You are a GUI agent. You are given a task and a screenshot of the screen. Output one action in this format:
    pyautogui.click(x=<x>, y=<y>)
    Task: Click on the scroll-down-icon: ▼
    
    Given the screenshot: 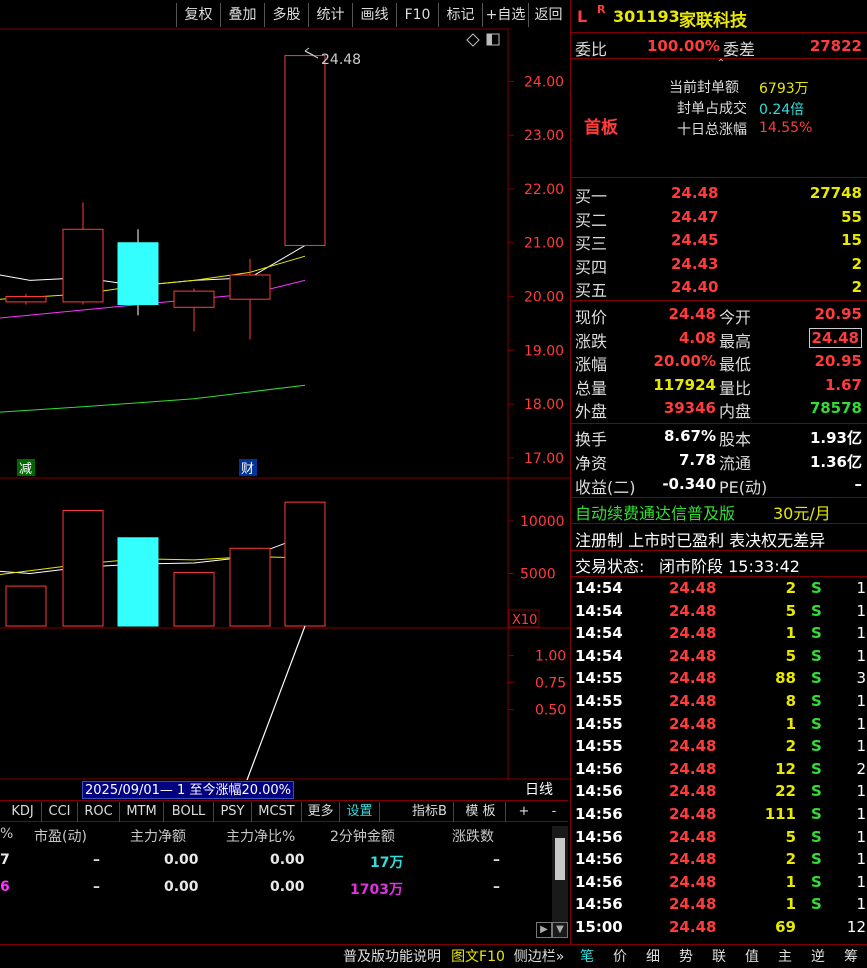 What is the action you would take?
    pyautogui.click(x=560, y=930)
    